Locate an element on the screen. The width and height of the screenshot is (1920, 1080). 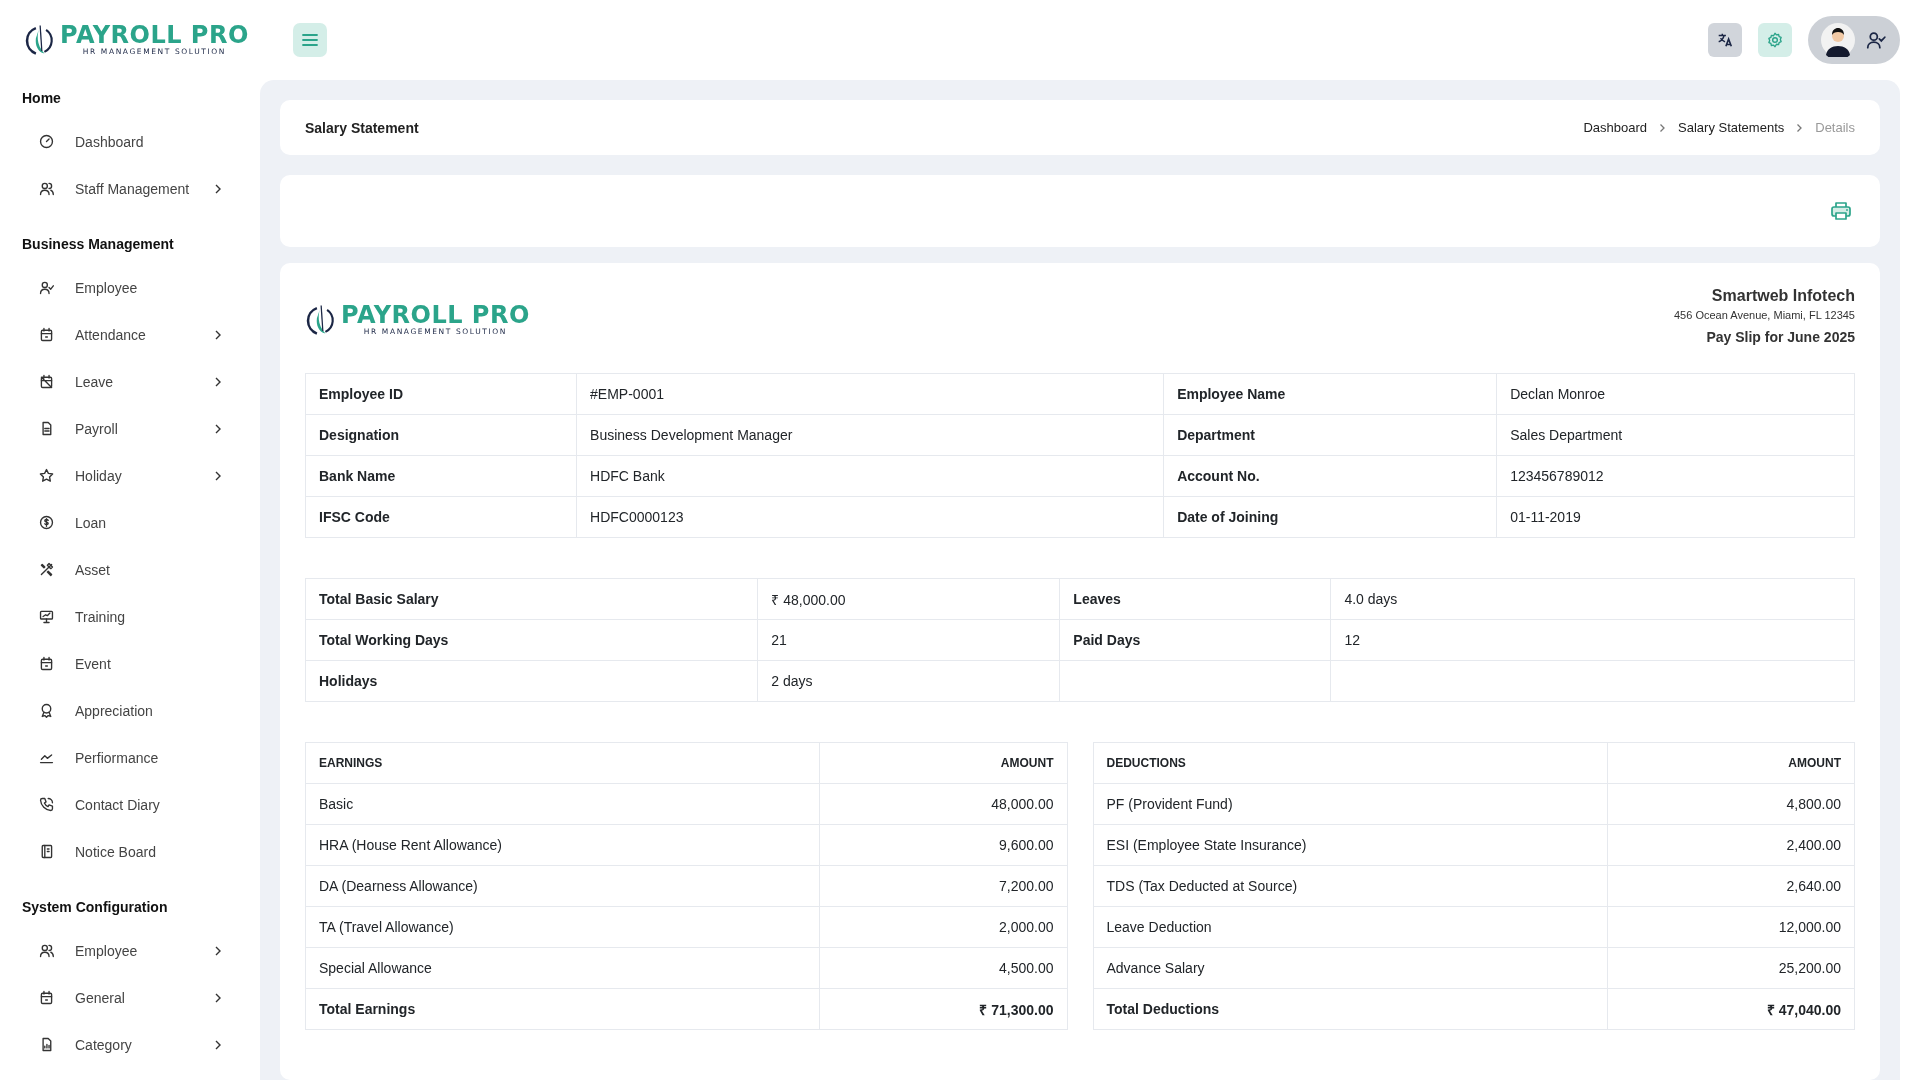
field-label: Department is located at coordinates (1330, 435).